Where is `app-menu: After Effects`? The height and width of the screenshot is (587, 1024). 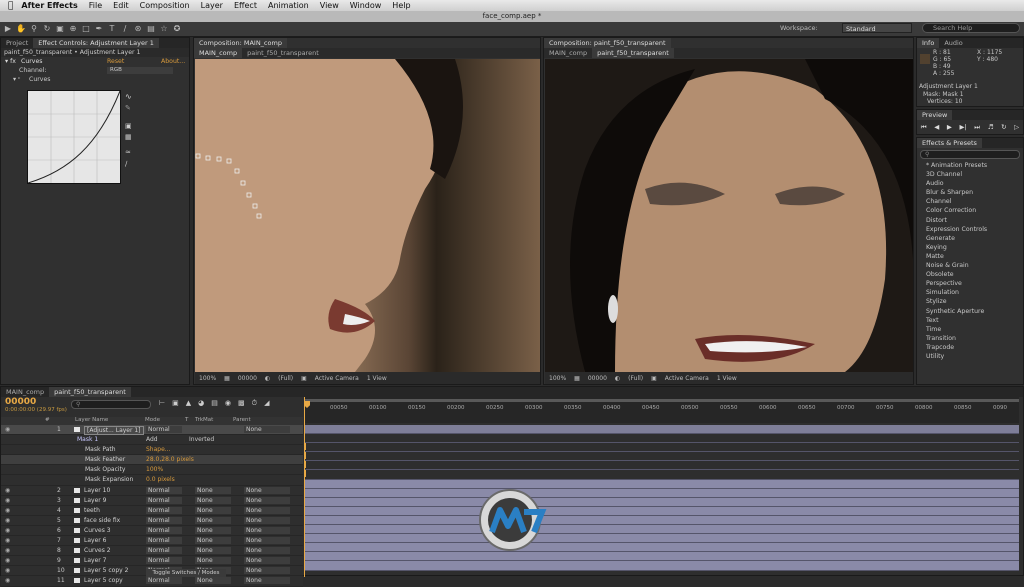 app-menu: After Effects is located at coordinates (49, 5).